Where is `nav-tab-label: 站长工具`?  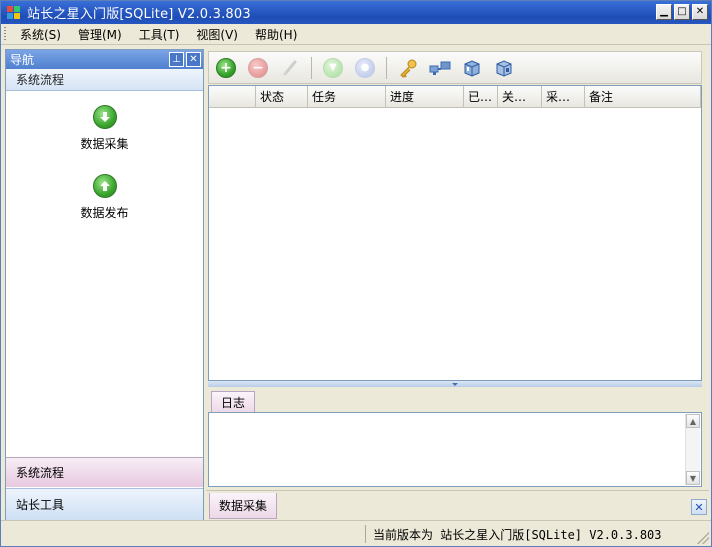 nav-tab-label: 站长工具 is located at coordinates (40, 505).